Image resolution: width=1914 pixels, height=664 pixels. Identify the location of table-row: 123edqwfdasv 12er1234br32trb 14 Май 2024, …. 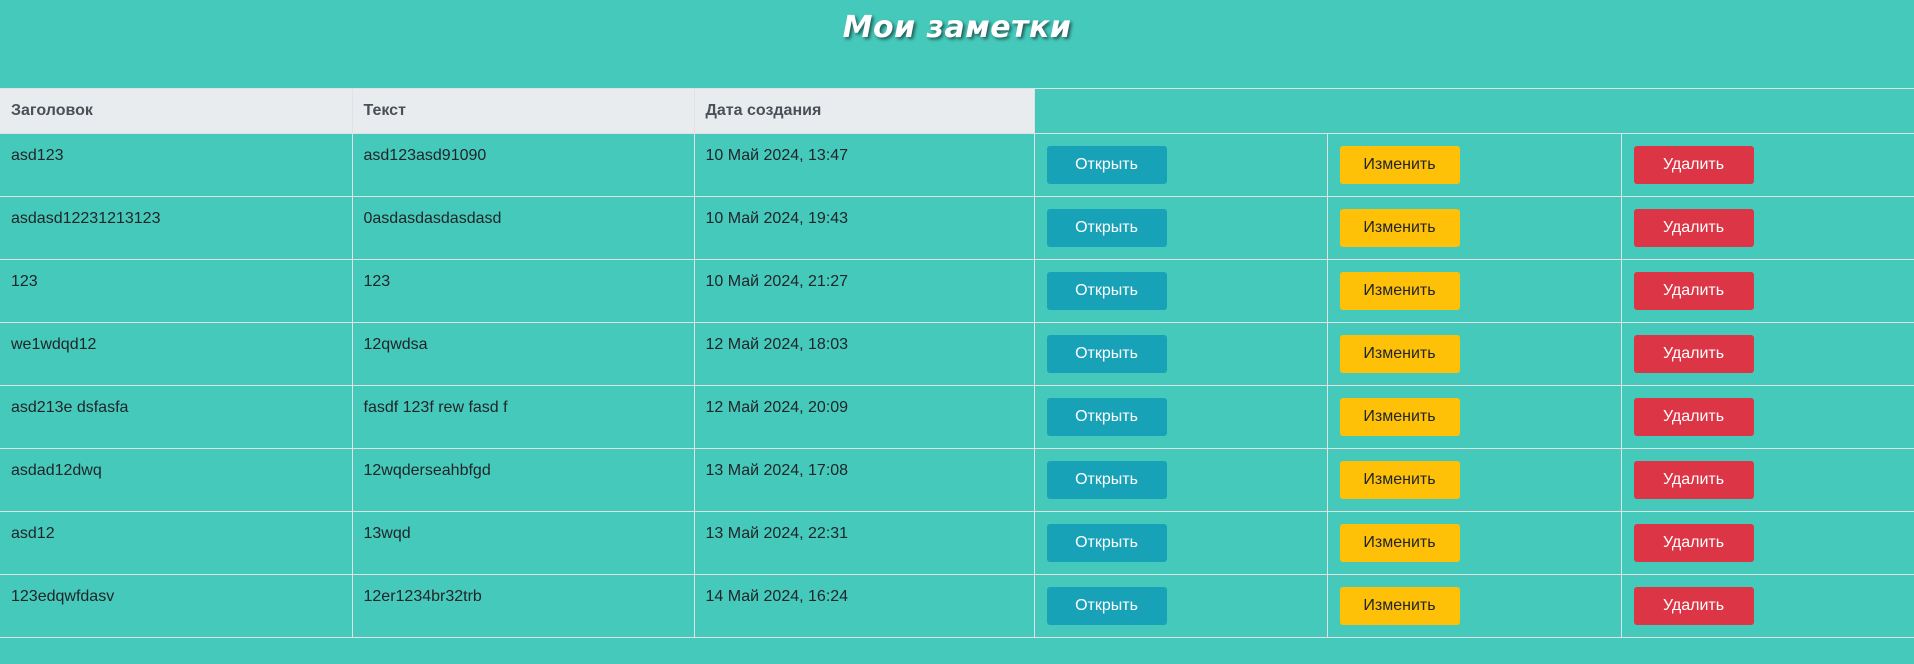
(957, 606).